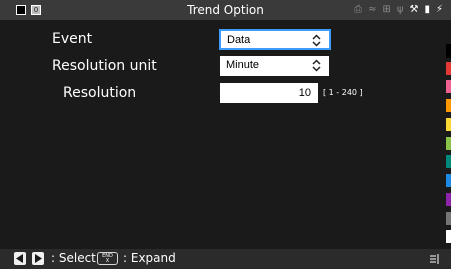 This screenshot has width=451, height=269. Describe the element at coordinates (358, 9) in the screenshot. I see `printer-icon: ⎙` at that location.